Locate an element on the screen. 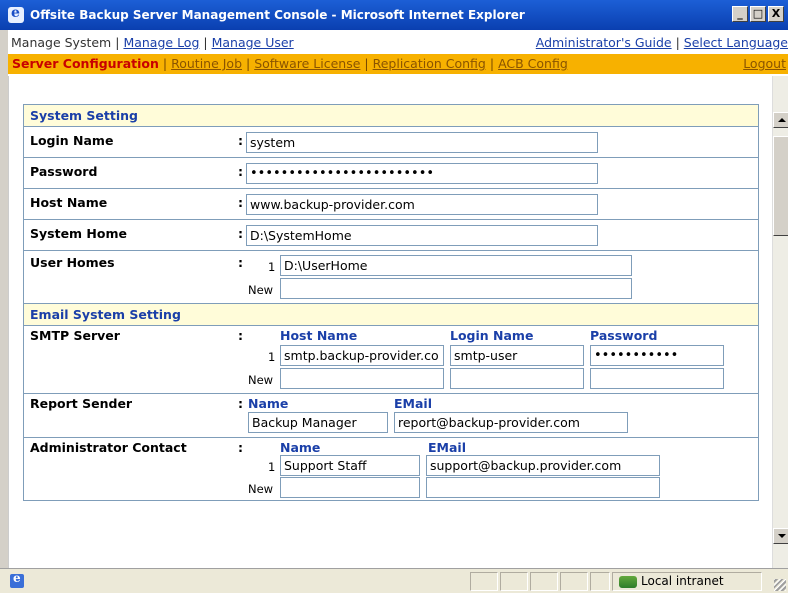 The width and height of the screenshot is (788, 593). smtp-password-input: ••••••••••• is located at coordinates (657, 355).